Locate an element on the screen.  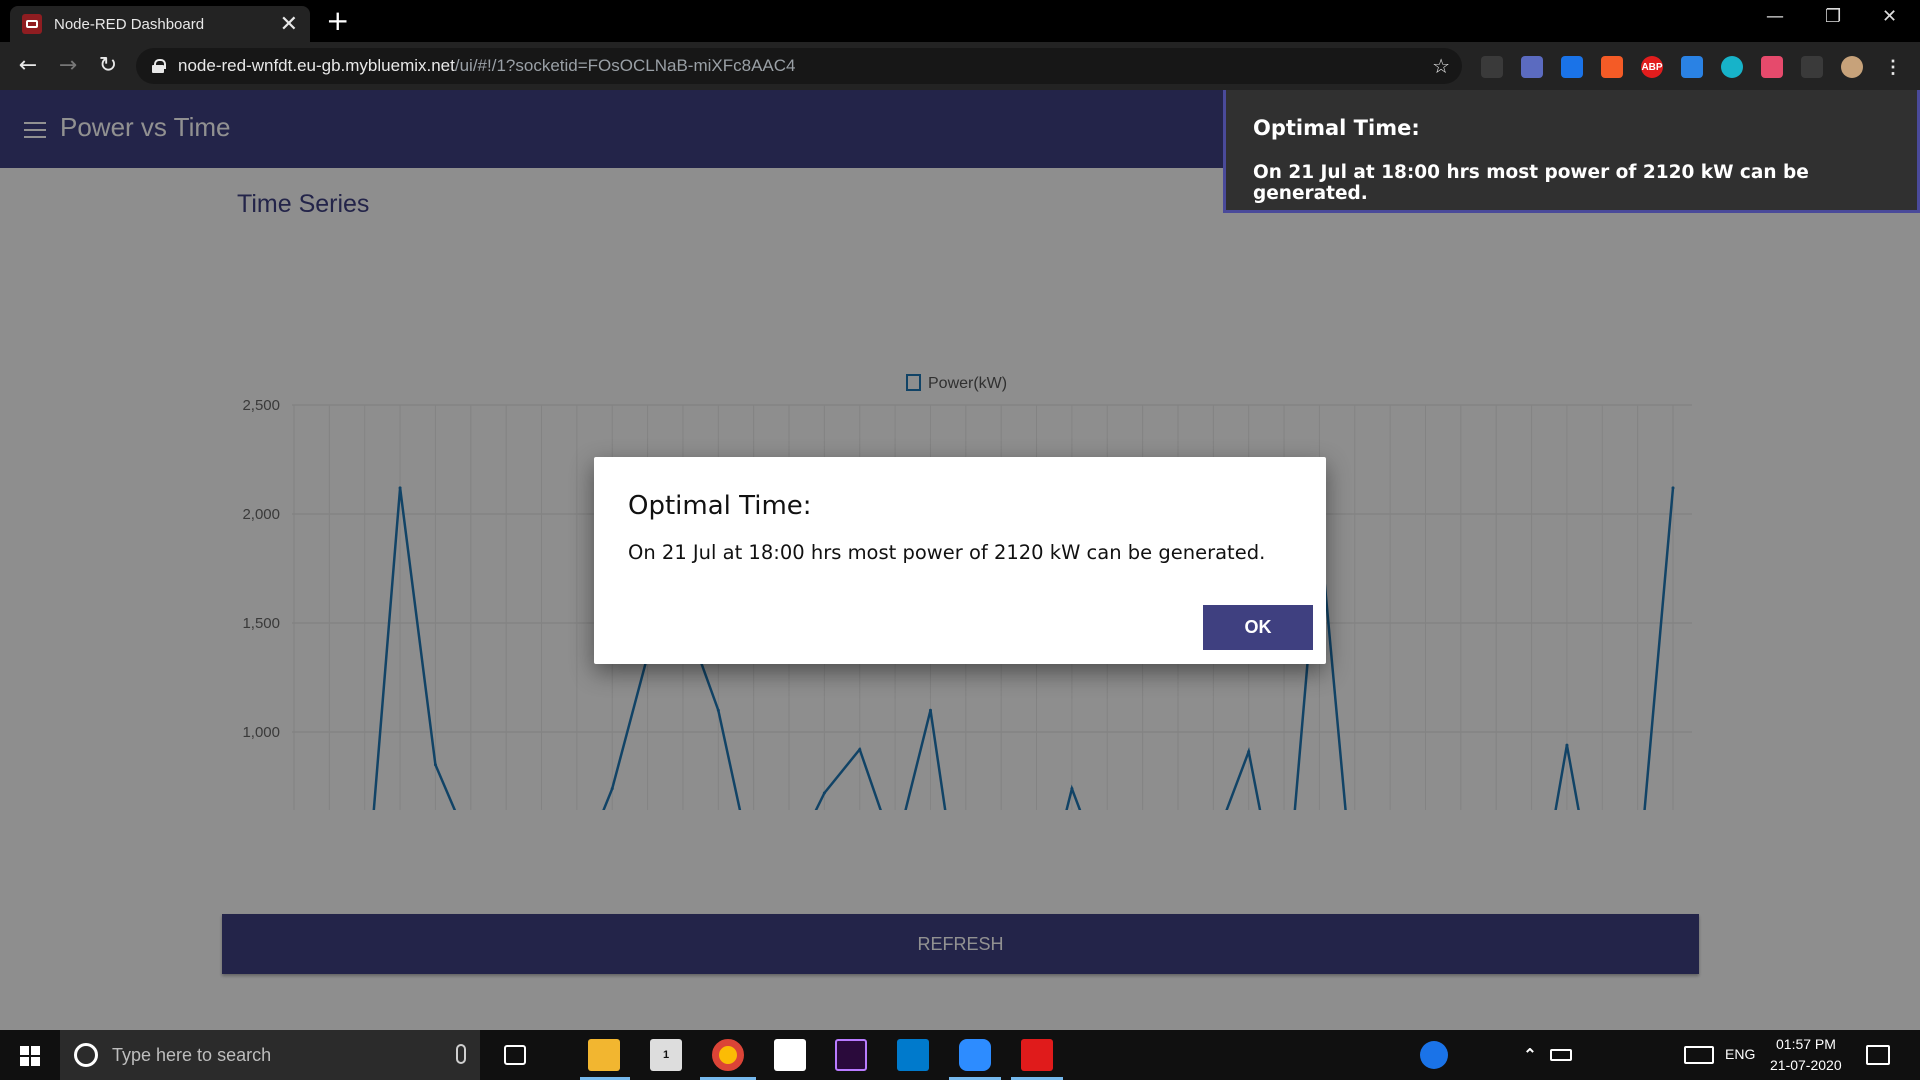
acrobat-icon is located at coordinates (1037, 1055).